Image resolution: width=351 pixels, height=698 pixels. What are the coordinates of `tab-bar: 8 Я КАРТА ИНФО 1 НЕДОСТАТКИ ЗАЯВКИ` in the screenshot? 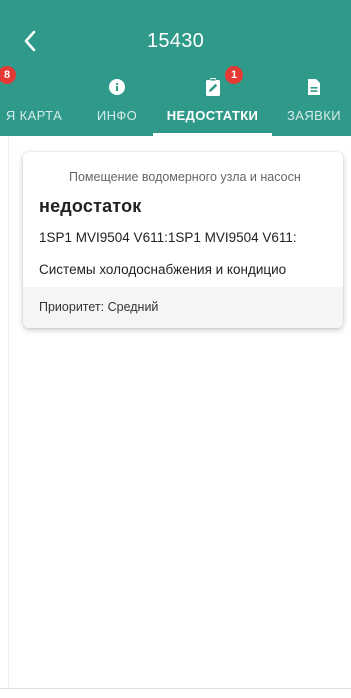 It's located at (175, 99).